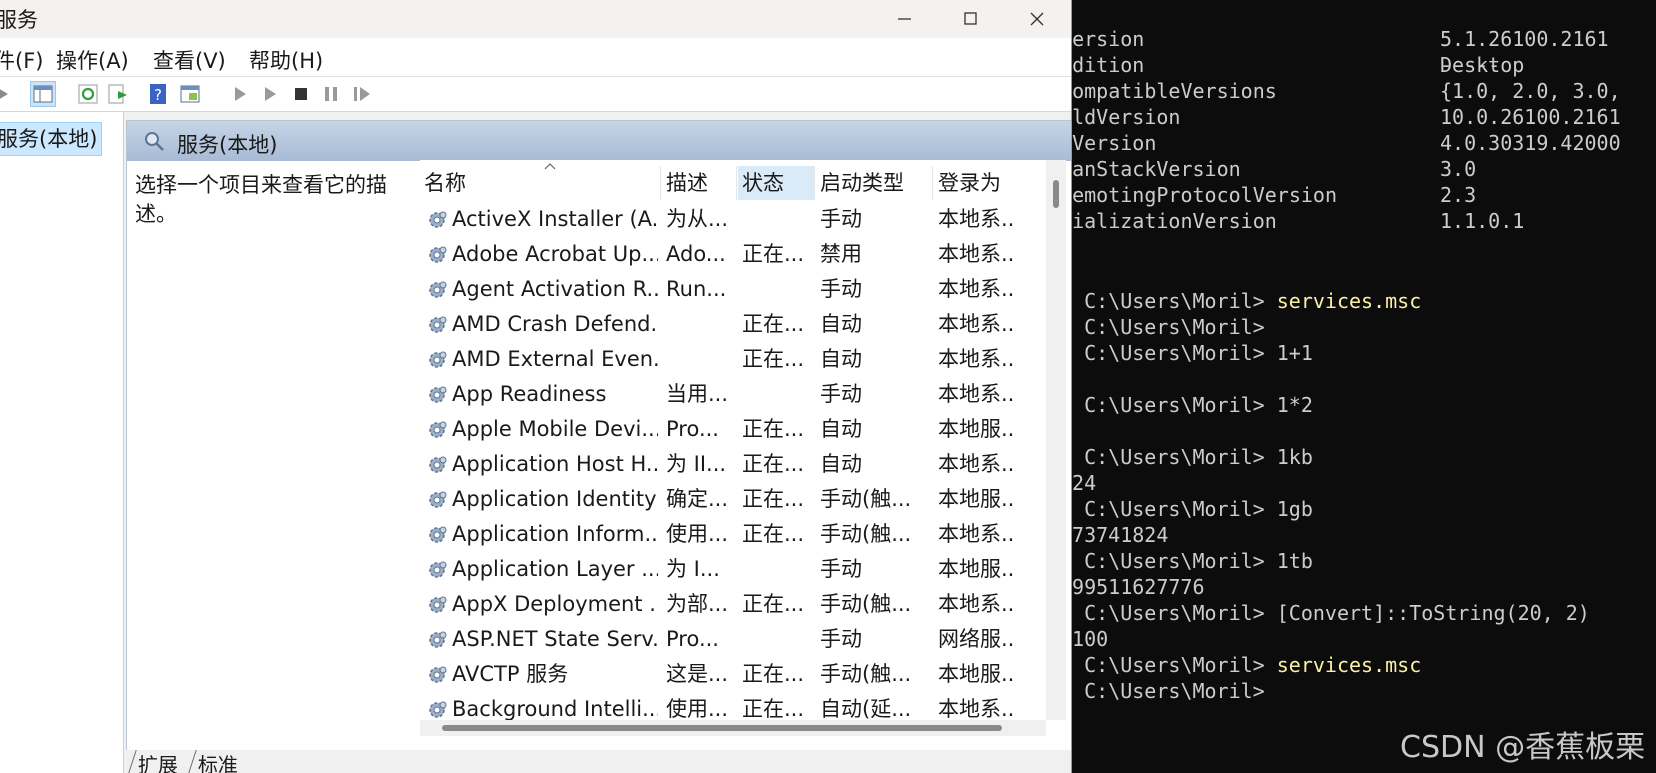  I want to click on cell-startup-type: 禁用, so click(841, 254).